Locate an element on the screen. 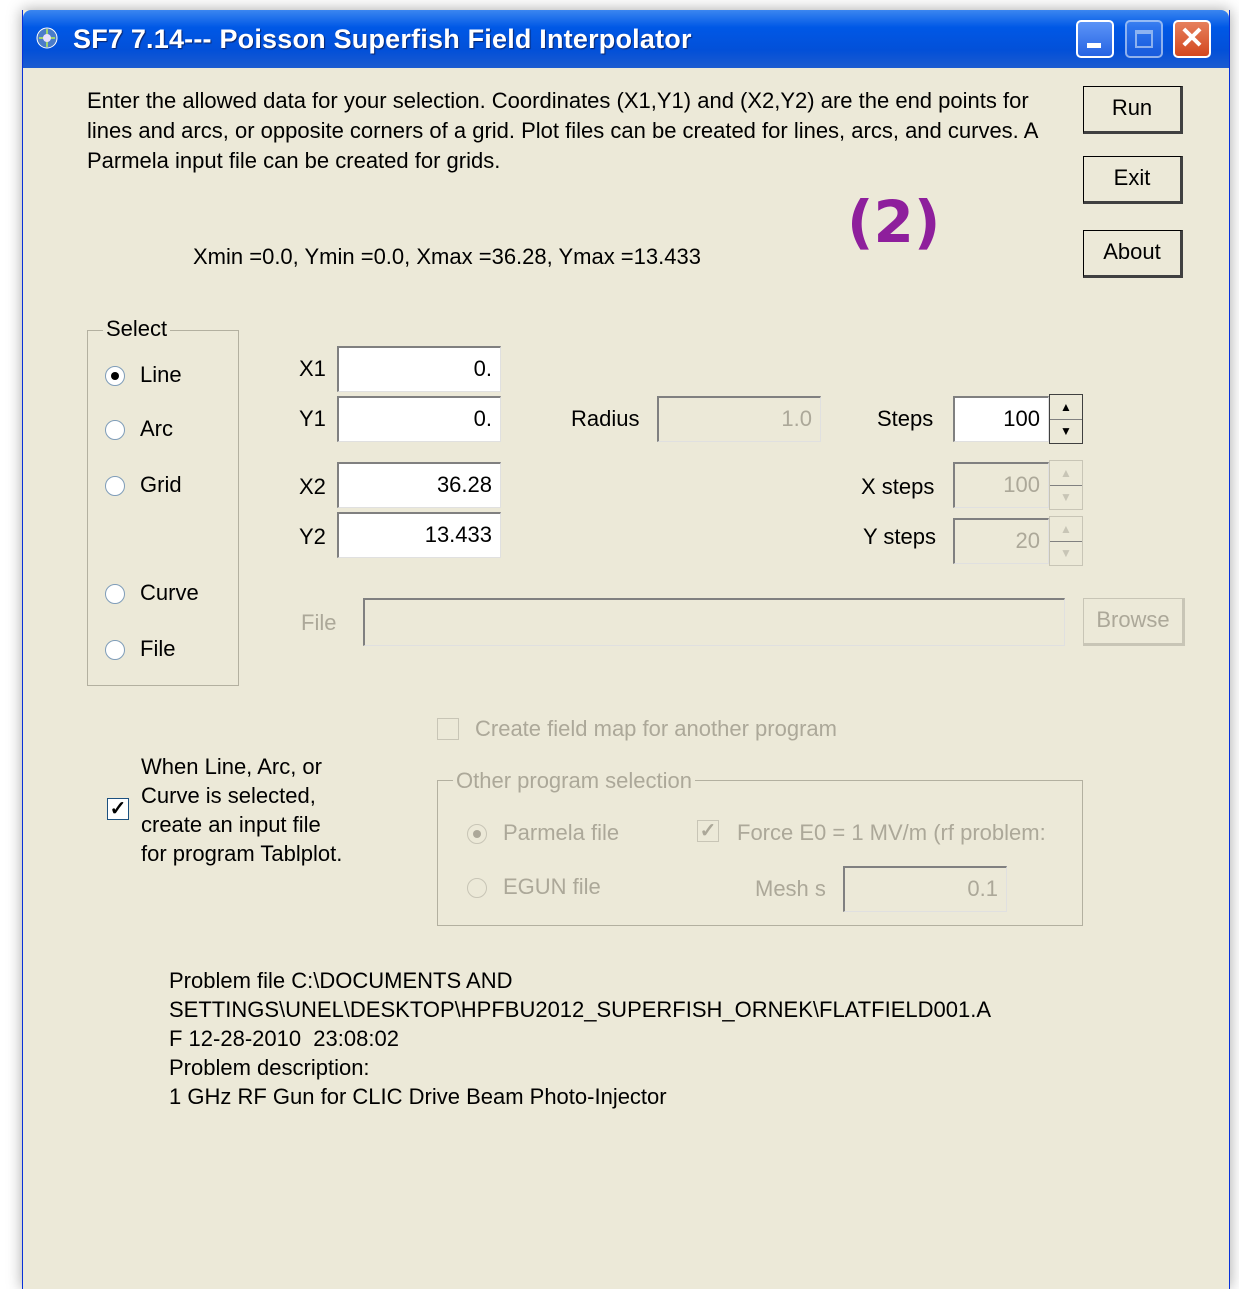 The height and width of the screenshot is (1289, 1239). tablplot-checkbox: ✓ is located at coordinates (118, 809).